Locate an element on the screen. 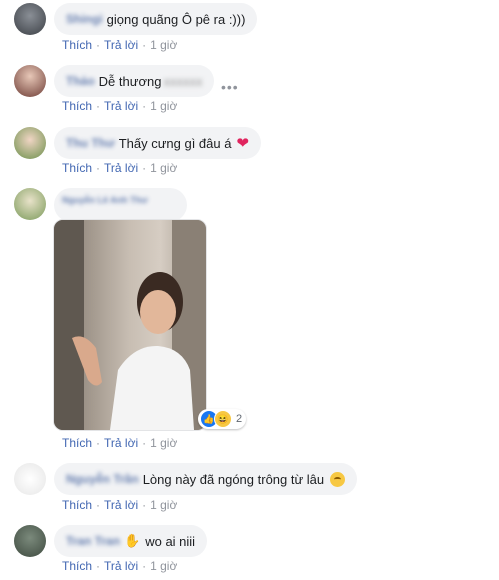 This screenshot has height=580, width=499. waving-hand-icon: ✋ is located at coordinates (132, 540).